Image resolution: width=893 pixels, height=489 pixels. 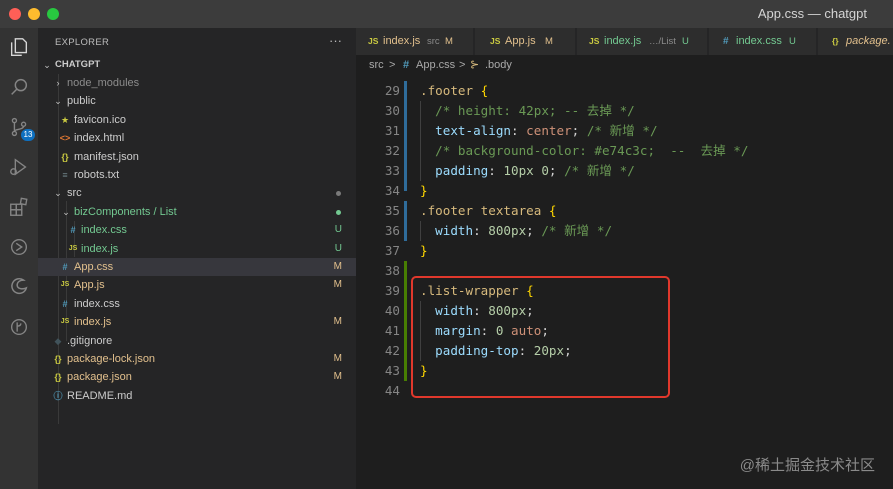 What do you see at coordinates (100, 119) in the screenshot?
I see `tree-item-label: favicon.ico` at bounding box center [100, 119].